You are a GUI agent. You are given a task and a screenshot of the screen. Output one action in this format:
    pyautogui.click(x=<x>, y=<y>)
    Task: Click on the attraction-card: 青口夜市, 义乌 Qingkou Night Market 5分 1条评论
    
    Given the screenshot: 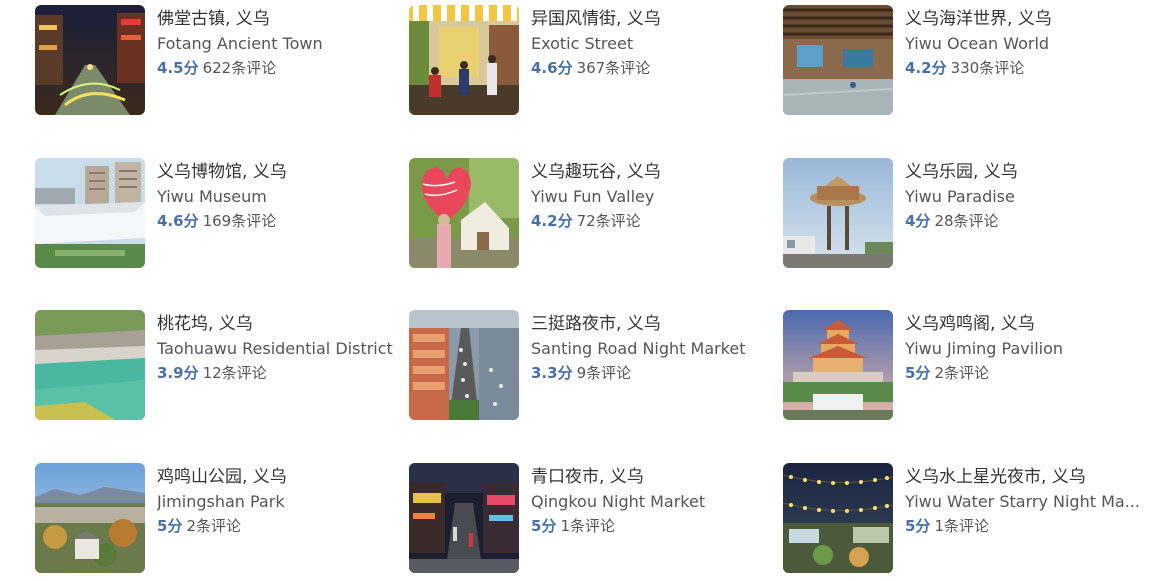 What is the action you would take?
    pyautogui.click(x=589, y=519)
    